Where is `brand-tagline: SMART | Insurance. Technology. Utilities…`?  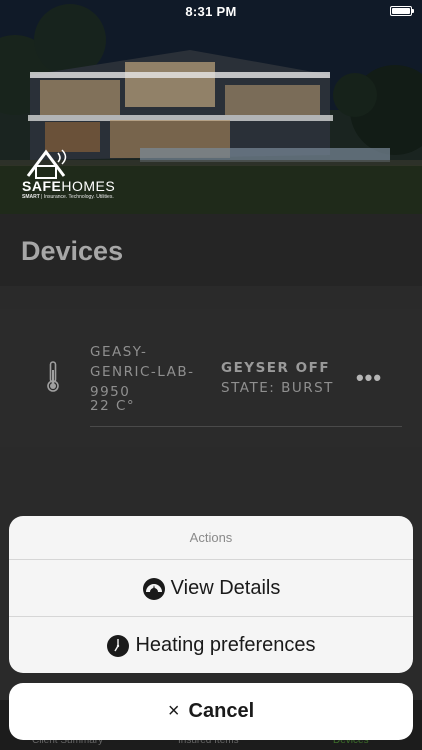
brand-tagline: SMART | Insurance. Technology. Utilities… is located at coordinates (68, 197).